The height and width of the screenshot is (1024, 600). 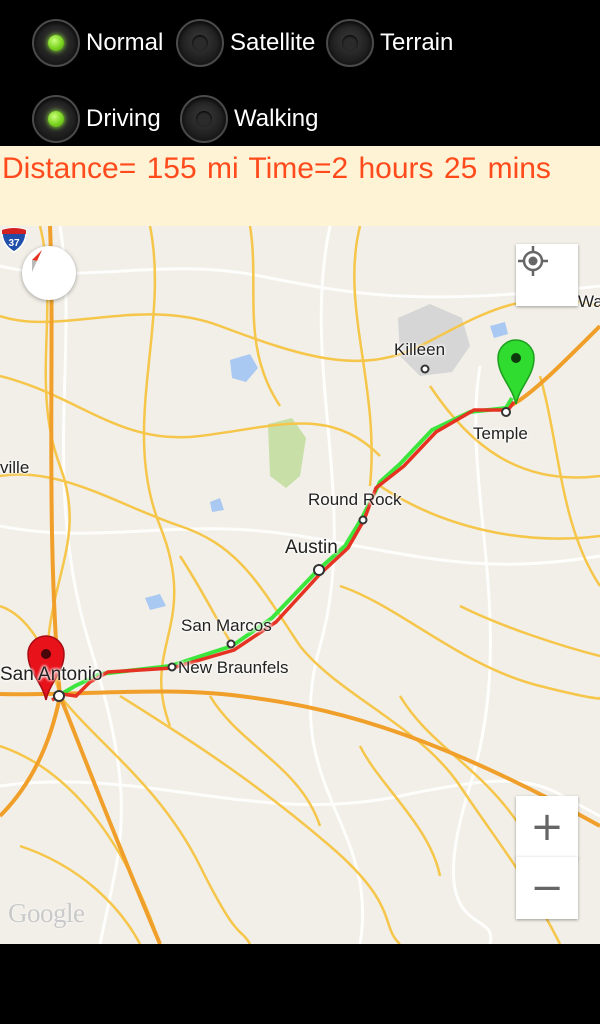 What do you see at coordinates (46, 913) in the screenshot?
I see `google-logo: Google` at bounding box center [46, 913].